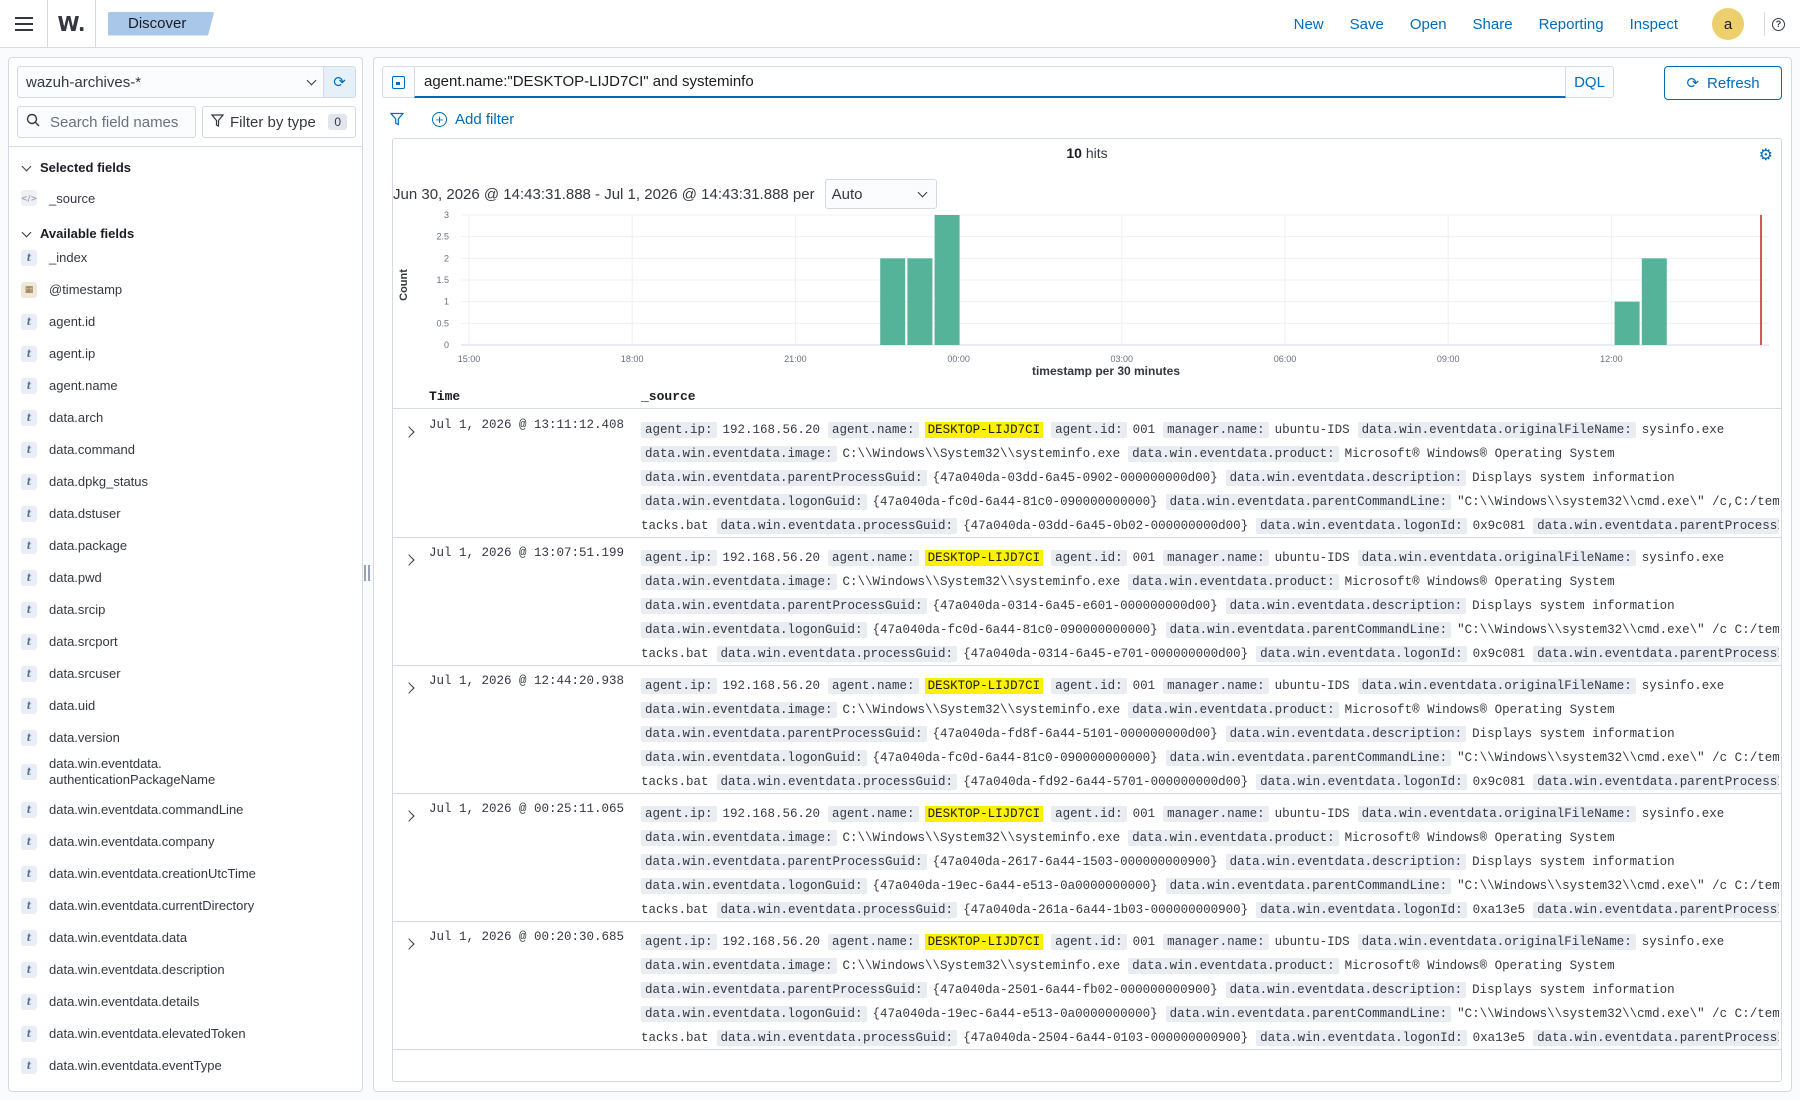  Describe the element at coordinates (24, 24) in the screenshot. I see `menu-icon` at that location.